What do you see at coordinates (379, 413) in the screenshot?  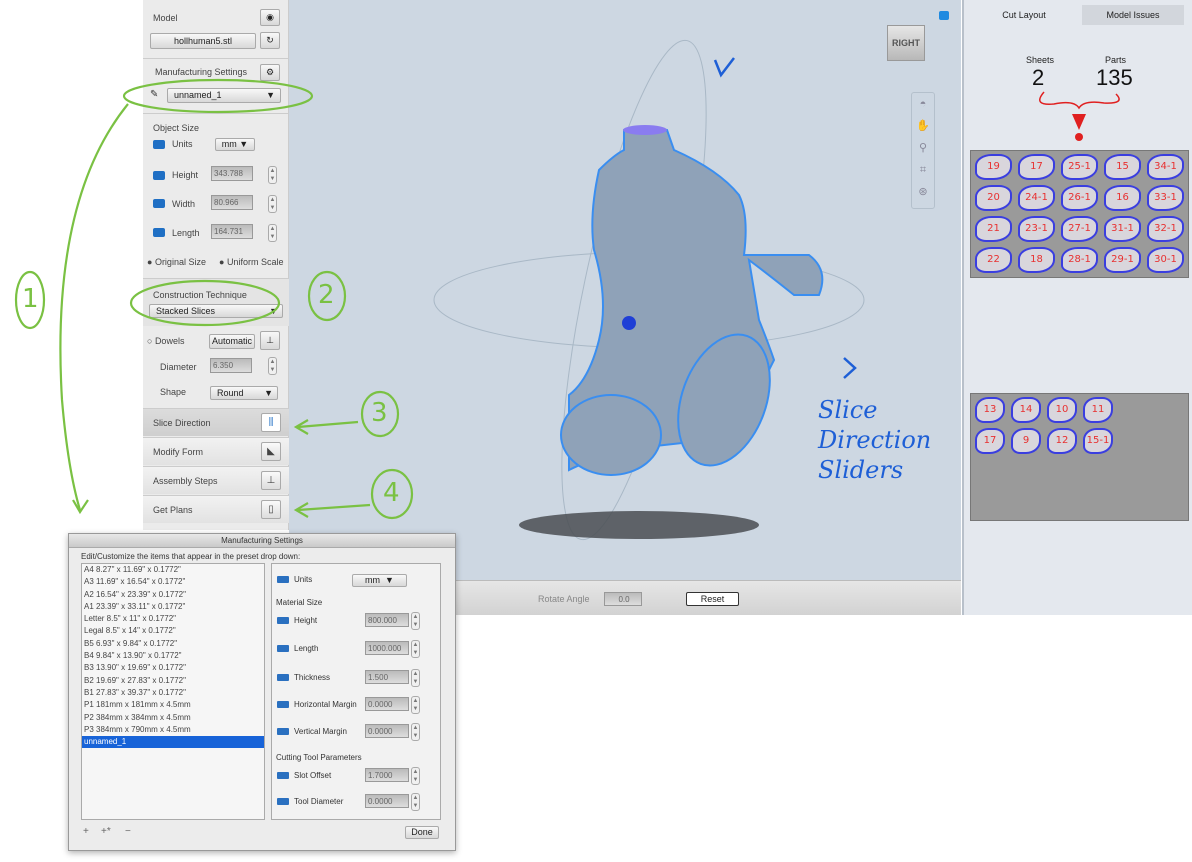 I see `annotation-3: 3` at bounding box center [379, 413].